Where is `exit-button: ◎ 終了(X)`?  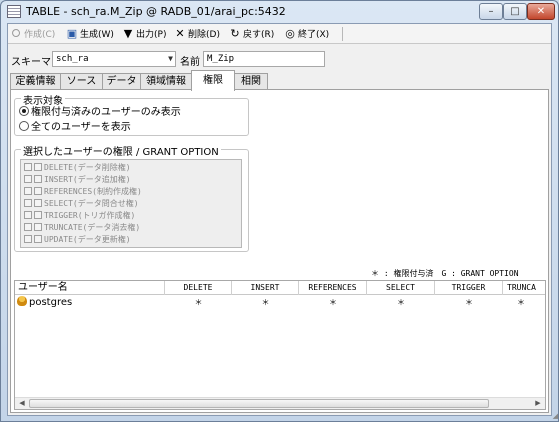
exit-button: ◎ 終了(X) is located at coordinates (306, 34).